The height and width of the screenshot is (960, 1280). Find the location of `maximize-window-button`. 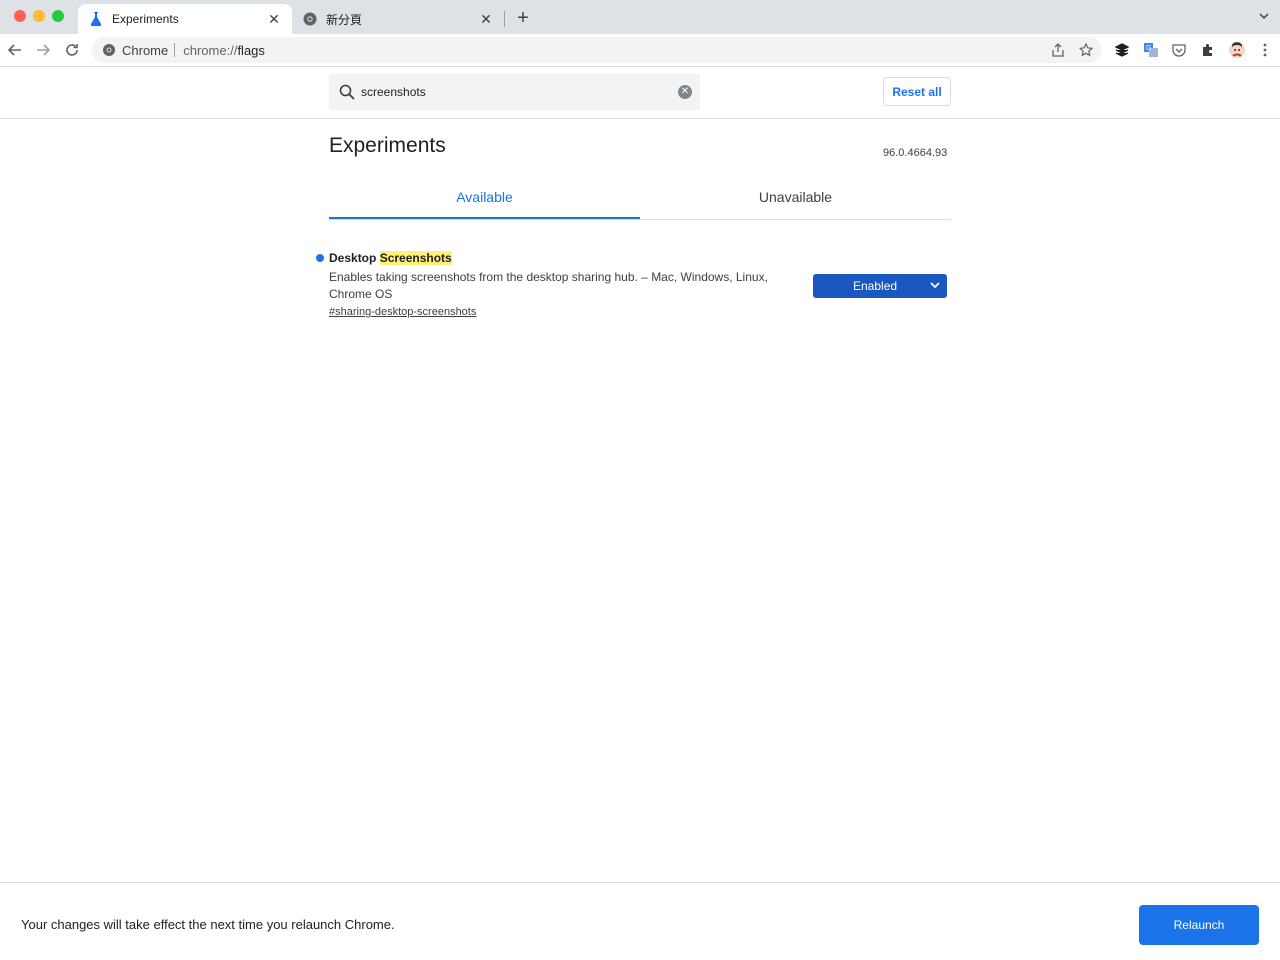

maximize-window-button is located at coordinates (58, 16).